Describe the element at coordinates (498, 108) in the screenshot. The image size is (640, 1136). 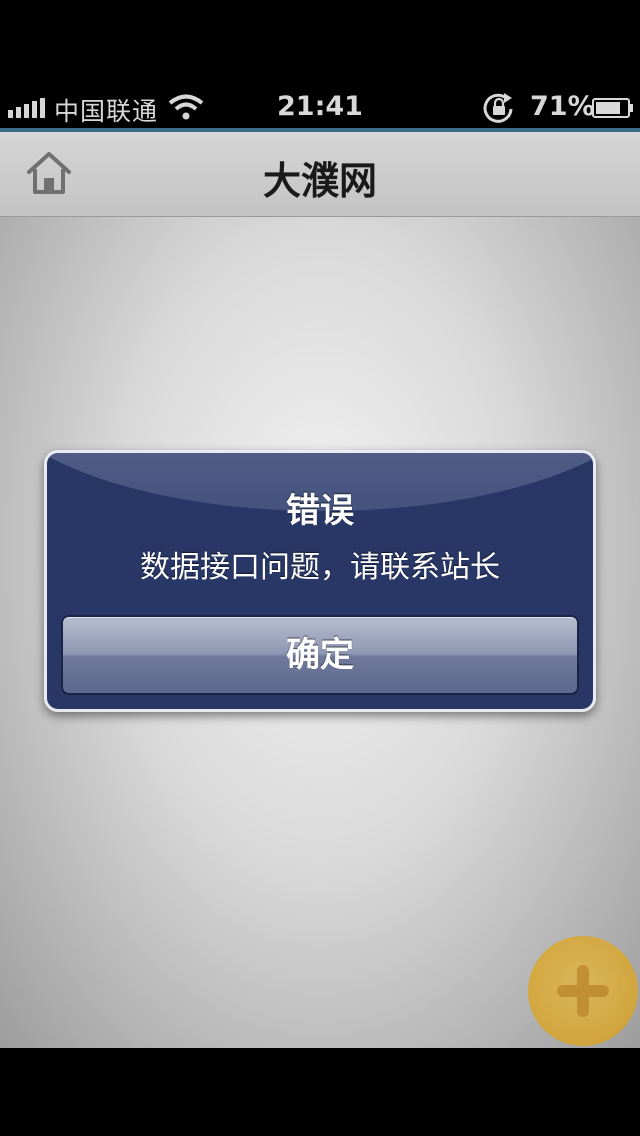
I see `rotation-lock-icon` at that location.